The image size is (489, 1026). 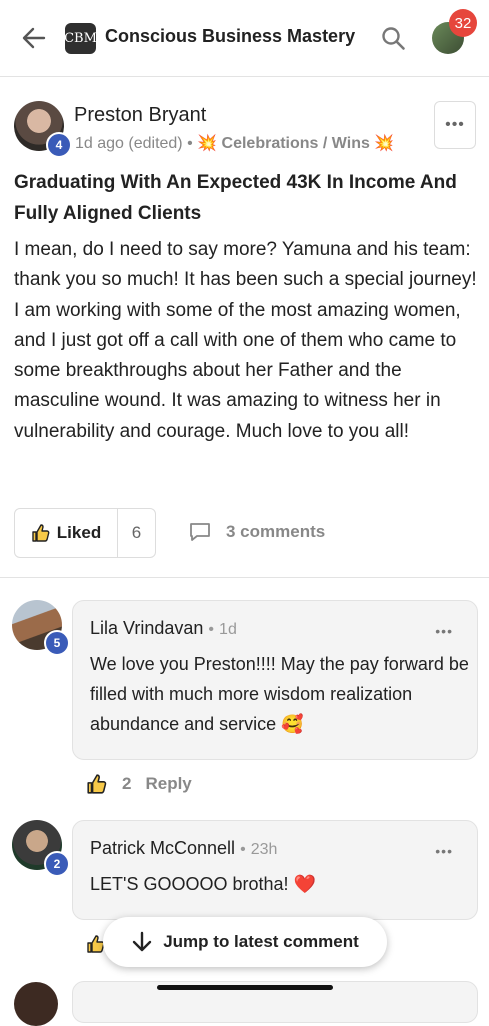 I want to click on author-level-badge: 4, so click(x=59, y=145).